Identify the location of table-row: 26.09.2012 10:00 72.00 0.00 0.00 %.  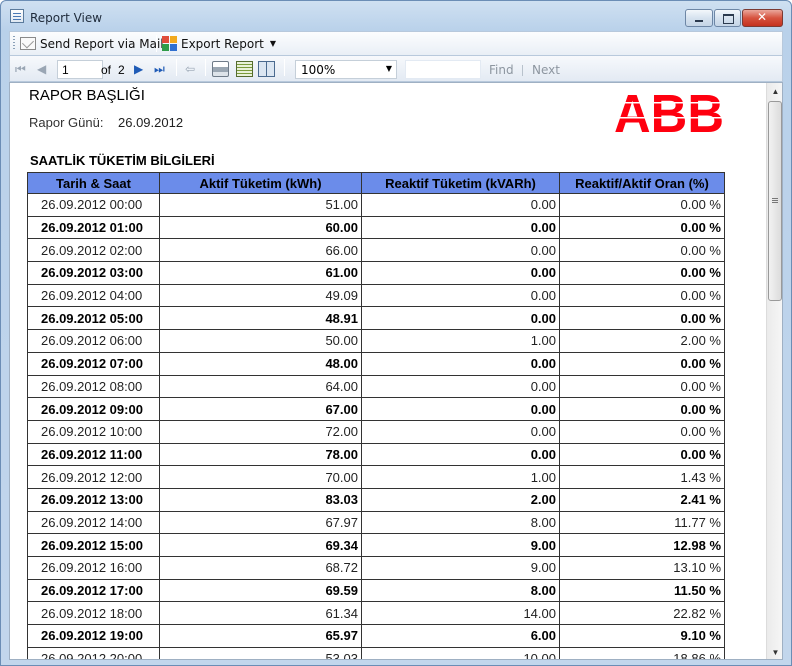
(376, 431).